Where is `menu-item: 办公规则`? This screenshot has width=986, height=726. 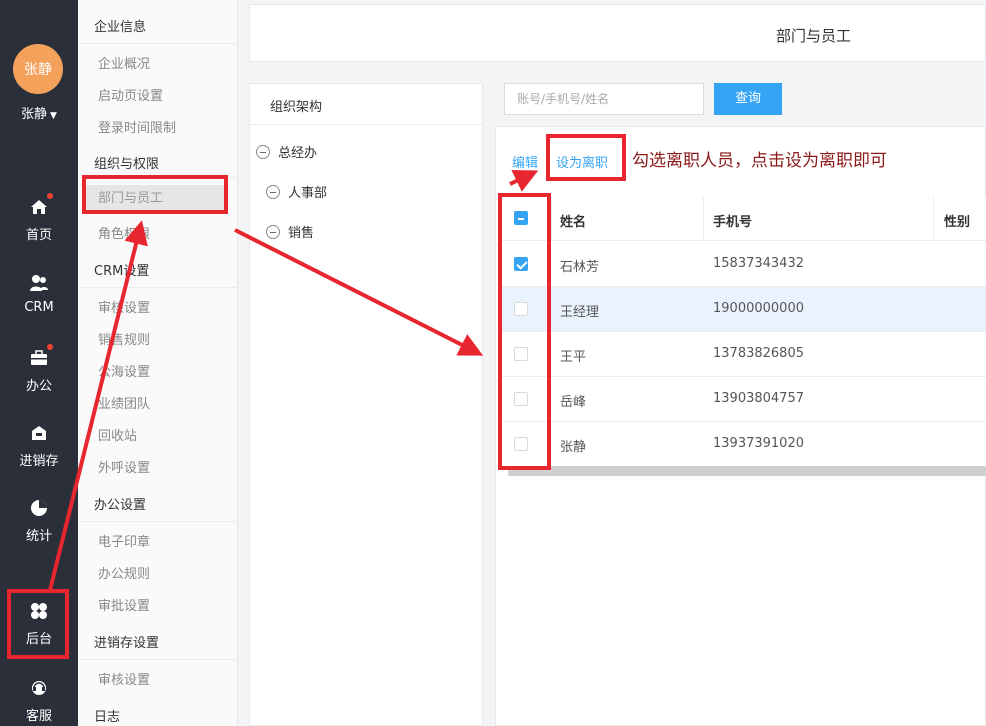
menu-item: 办公规则 is located at coordinates (124, 572).